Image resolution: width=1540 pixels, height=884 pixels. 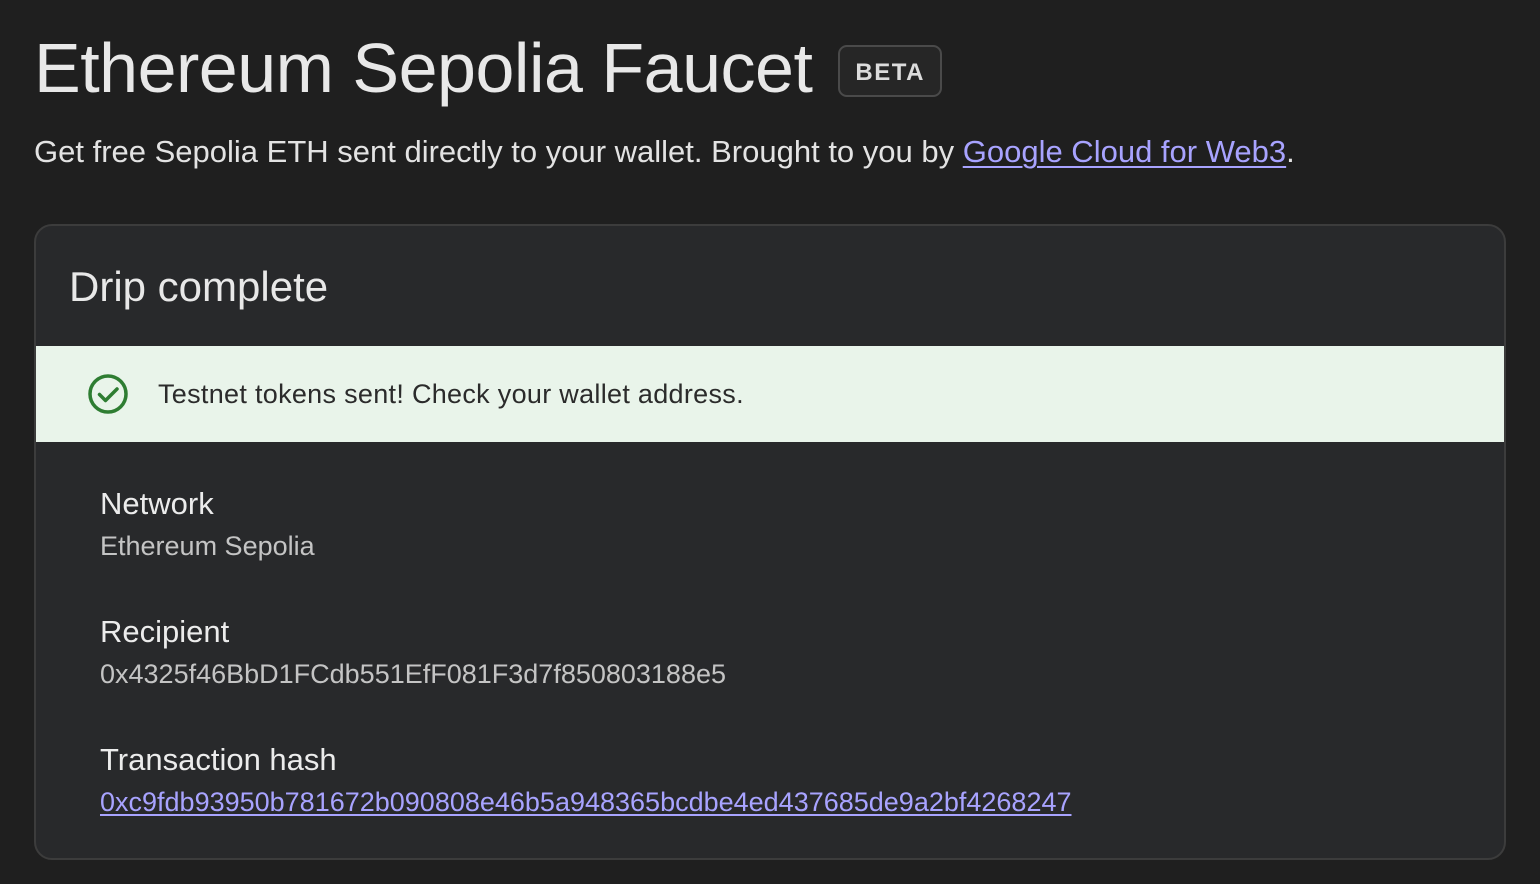 I want to click on page-title: Ethereum Sepolia Faucet, so click(x=423, y=68).